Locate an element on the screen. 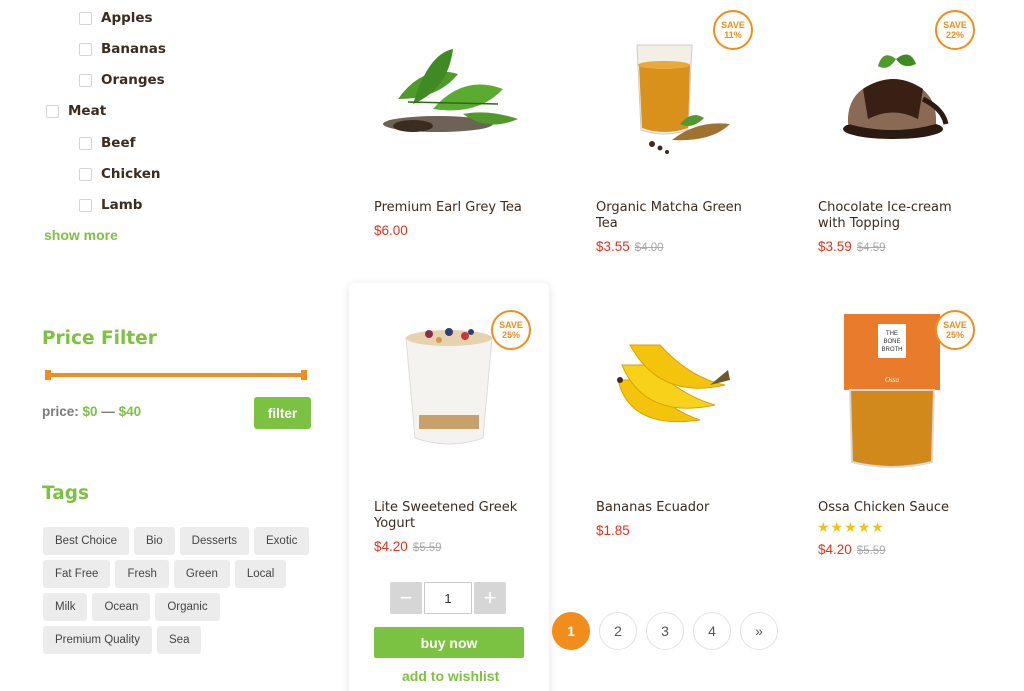 This screenshot has width=1024, height=691. package-text-line3: BROTH is located at coordinates (892, 350).